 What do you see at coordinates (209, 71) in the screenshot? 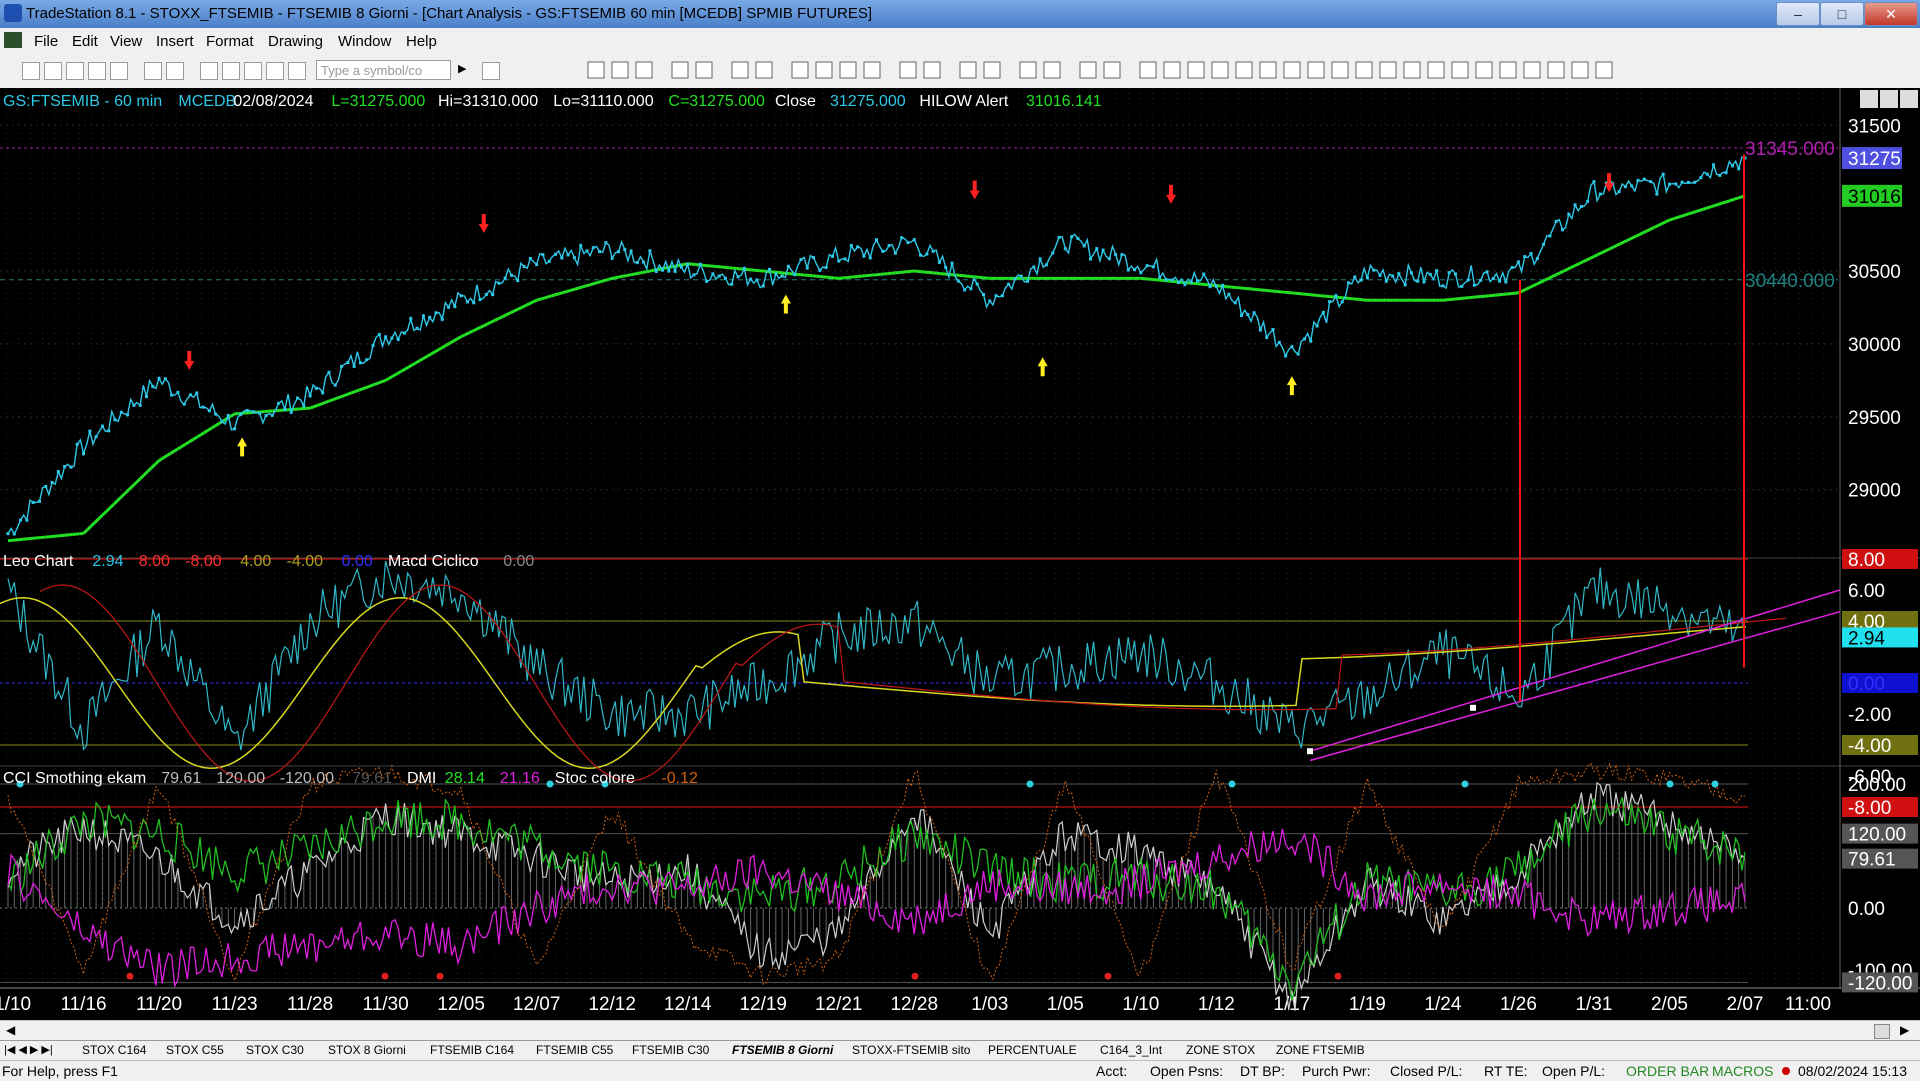
I see `window-icon` at bounding box center [209, 71].